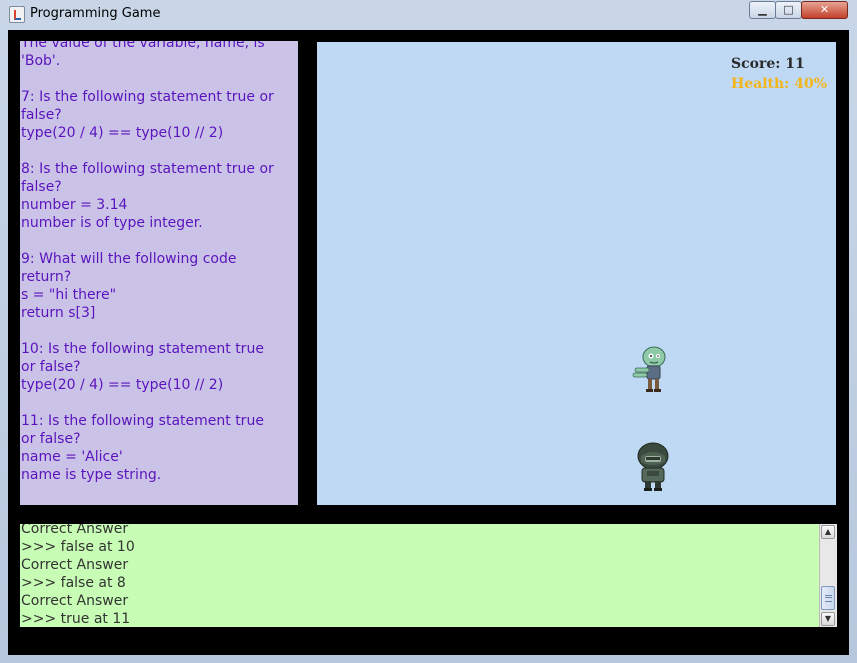  Describe the element at coordinates (828, 575) in the screenshot. I see `console-scrollbar: ▲ ▼` at that location.